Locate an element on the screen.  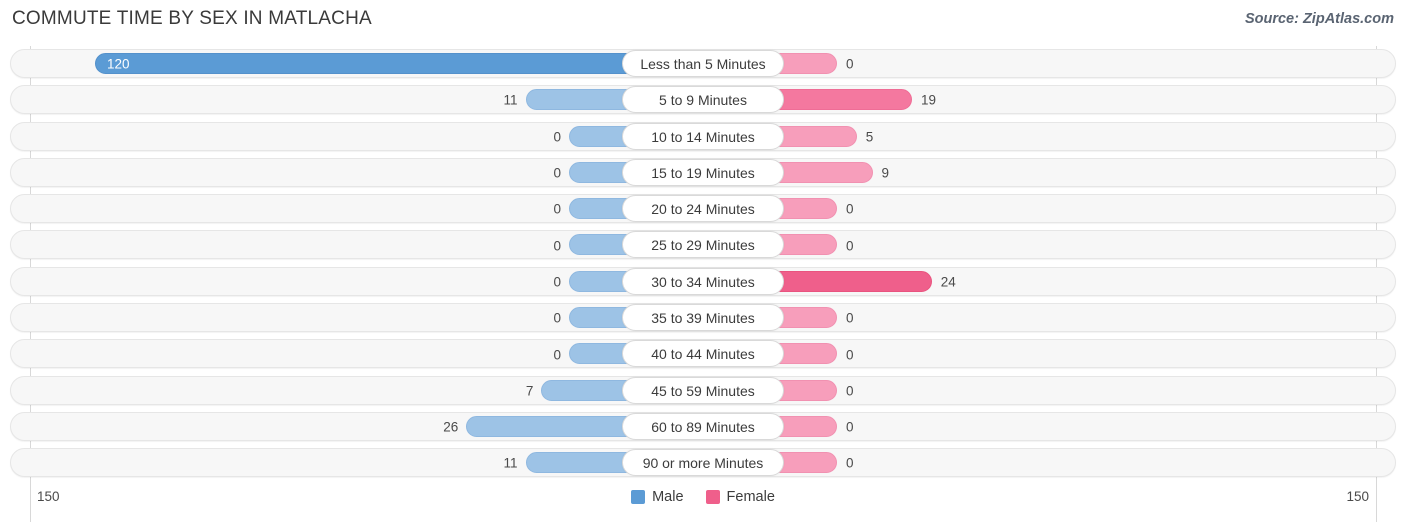
chart-row: 0 24 30 to 34 Minutes is located at coordinates (703, 282).